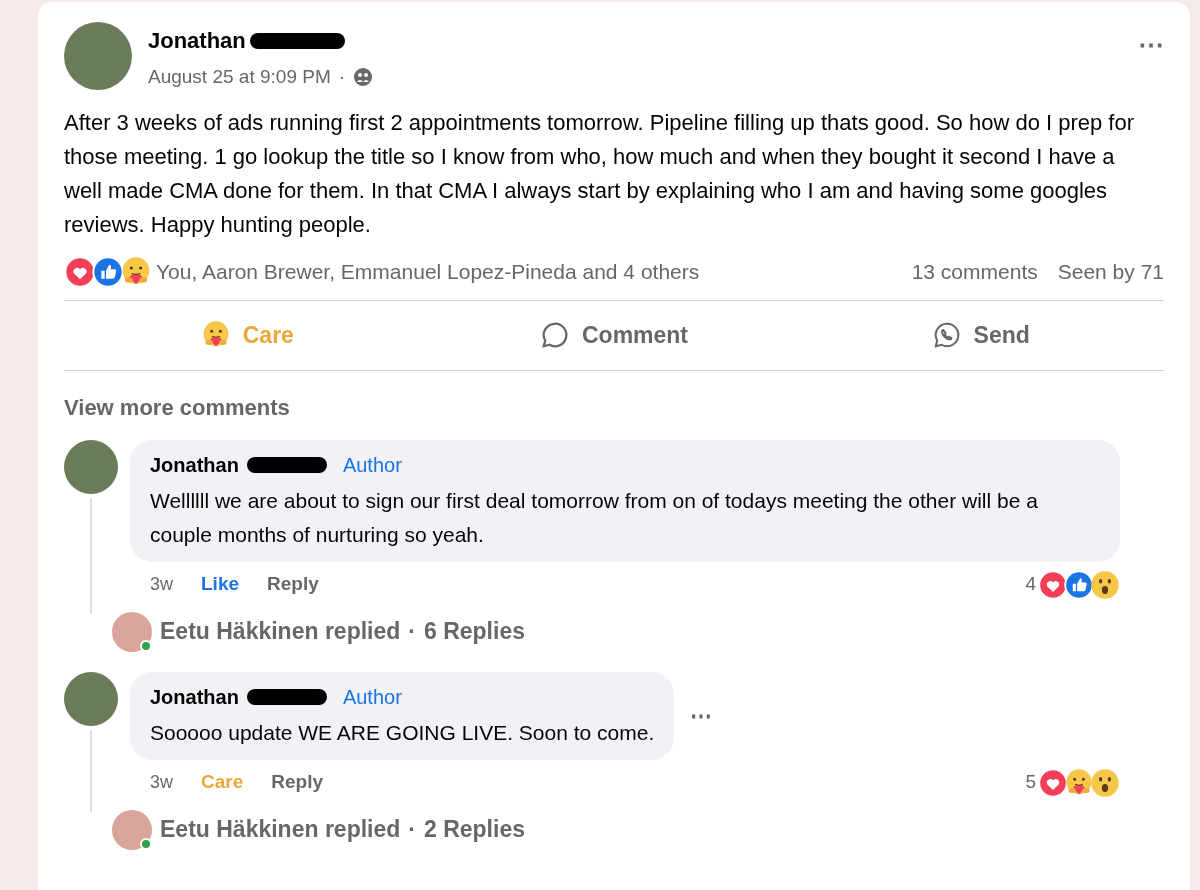 The image size is (1200, 890). Describe the element at coordinates (614, 335) in the screenshot. I see `comment-action-button: Comment` at that location.